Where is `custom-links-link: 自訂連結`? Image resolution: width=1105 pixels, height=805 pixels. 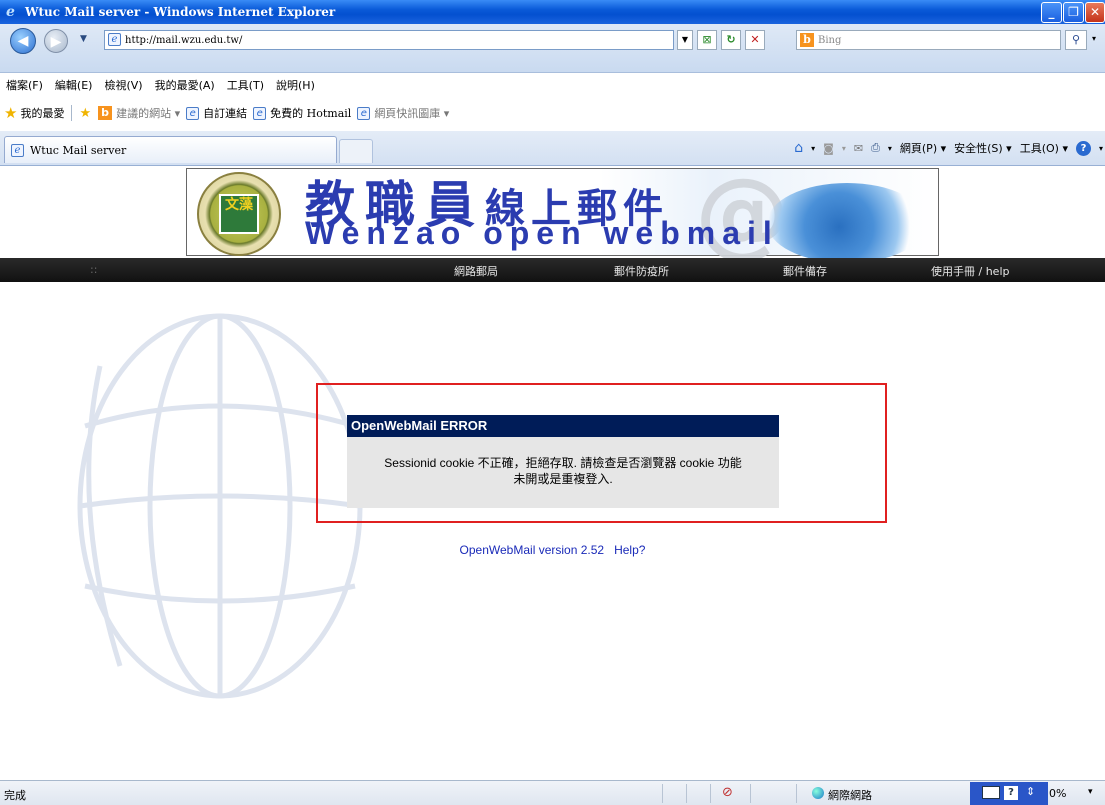
custom-links-link: 自訂連結 is located at coordinates (225, 113).